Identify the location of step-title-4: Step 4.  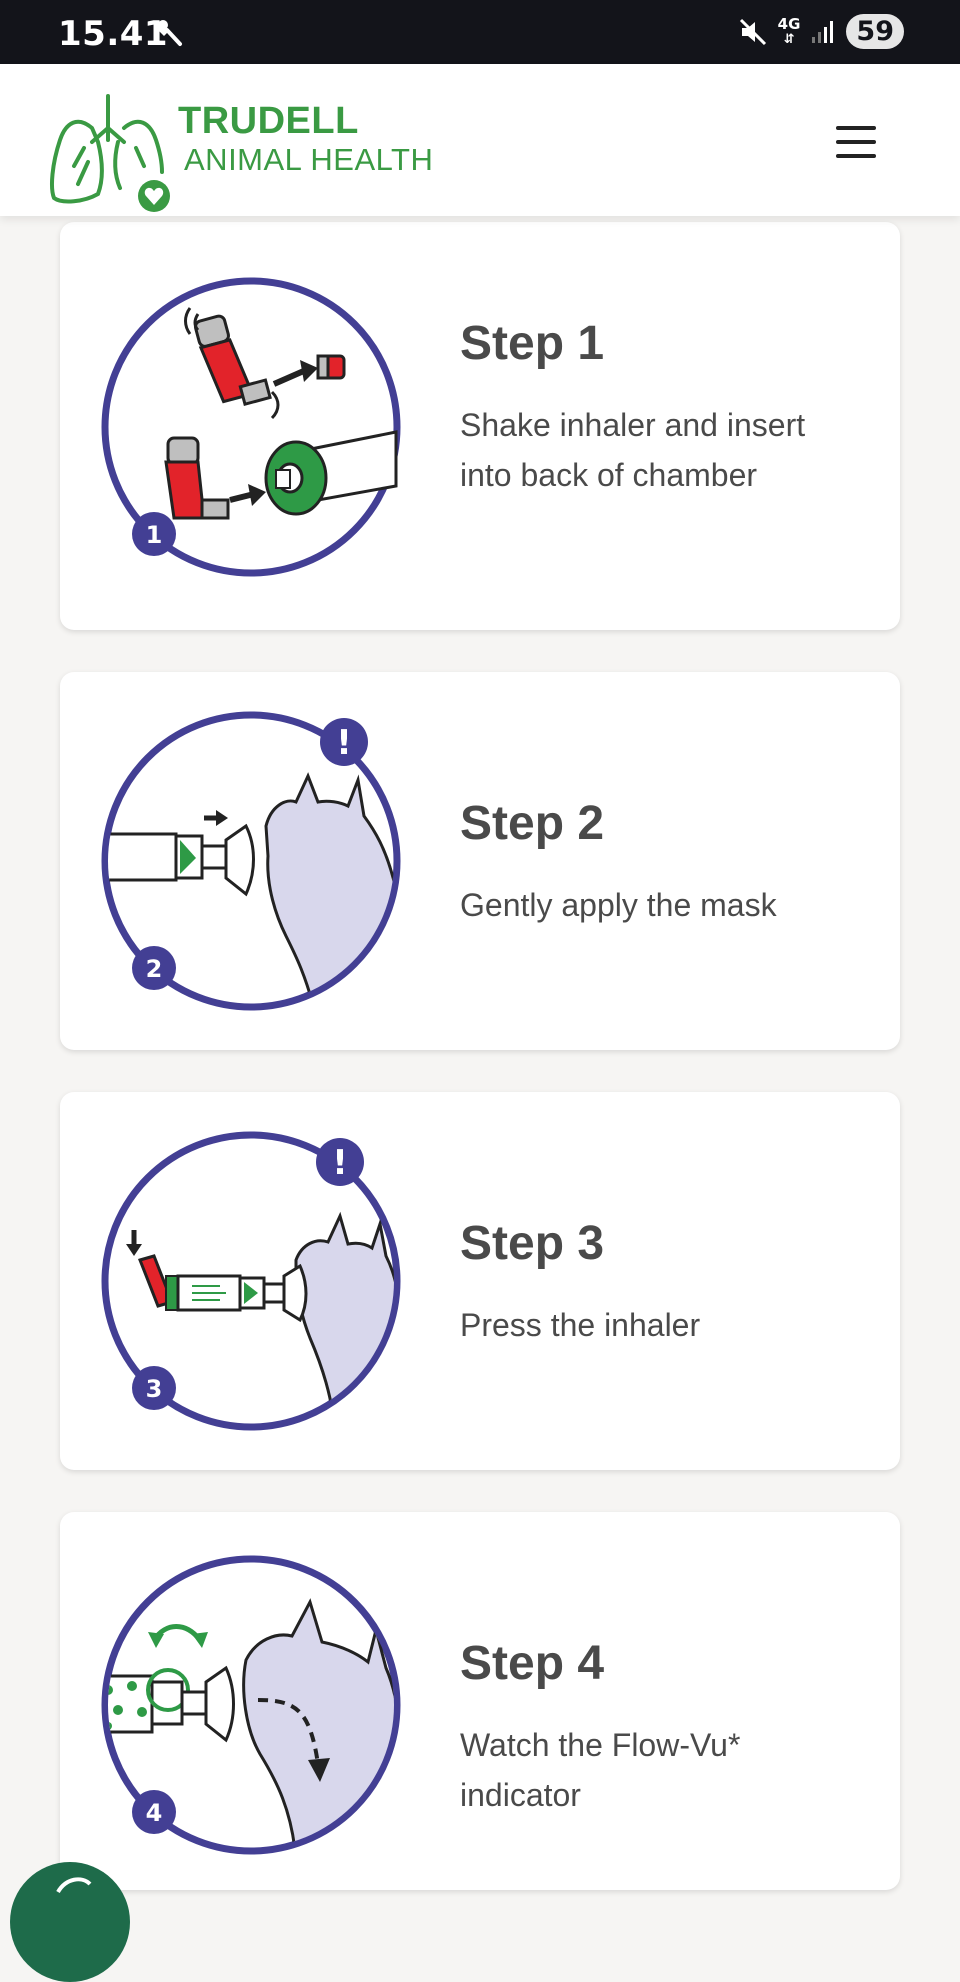
(532, 1663).